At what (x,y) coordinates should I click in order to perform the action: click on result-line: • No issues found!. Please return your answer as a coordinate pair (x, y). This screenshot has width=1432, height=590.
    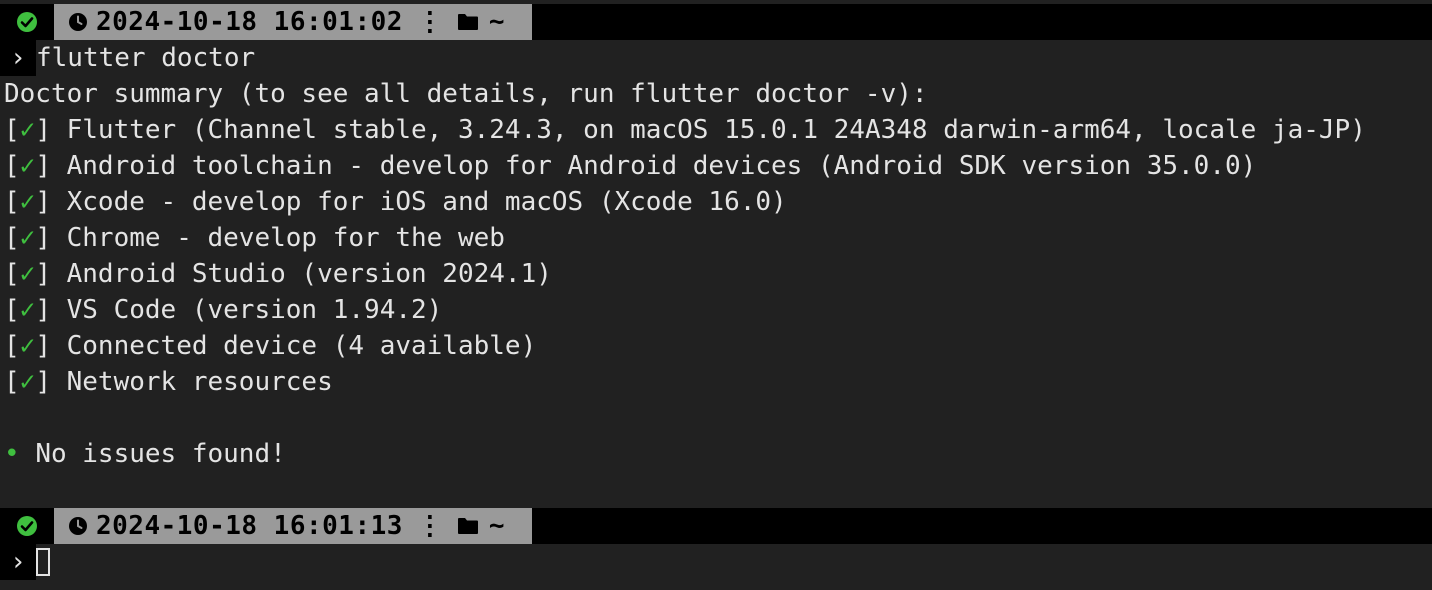
    Looking at the image, I should click on (145, 454).